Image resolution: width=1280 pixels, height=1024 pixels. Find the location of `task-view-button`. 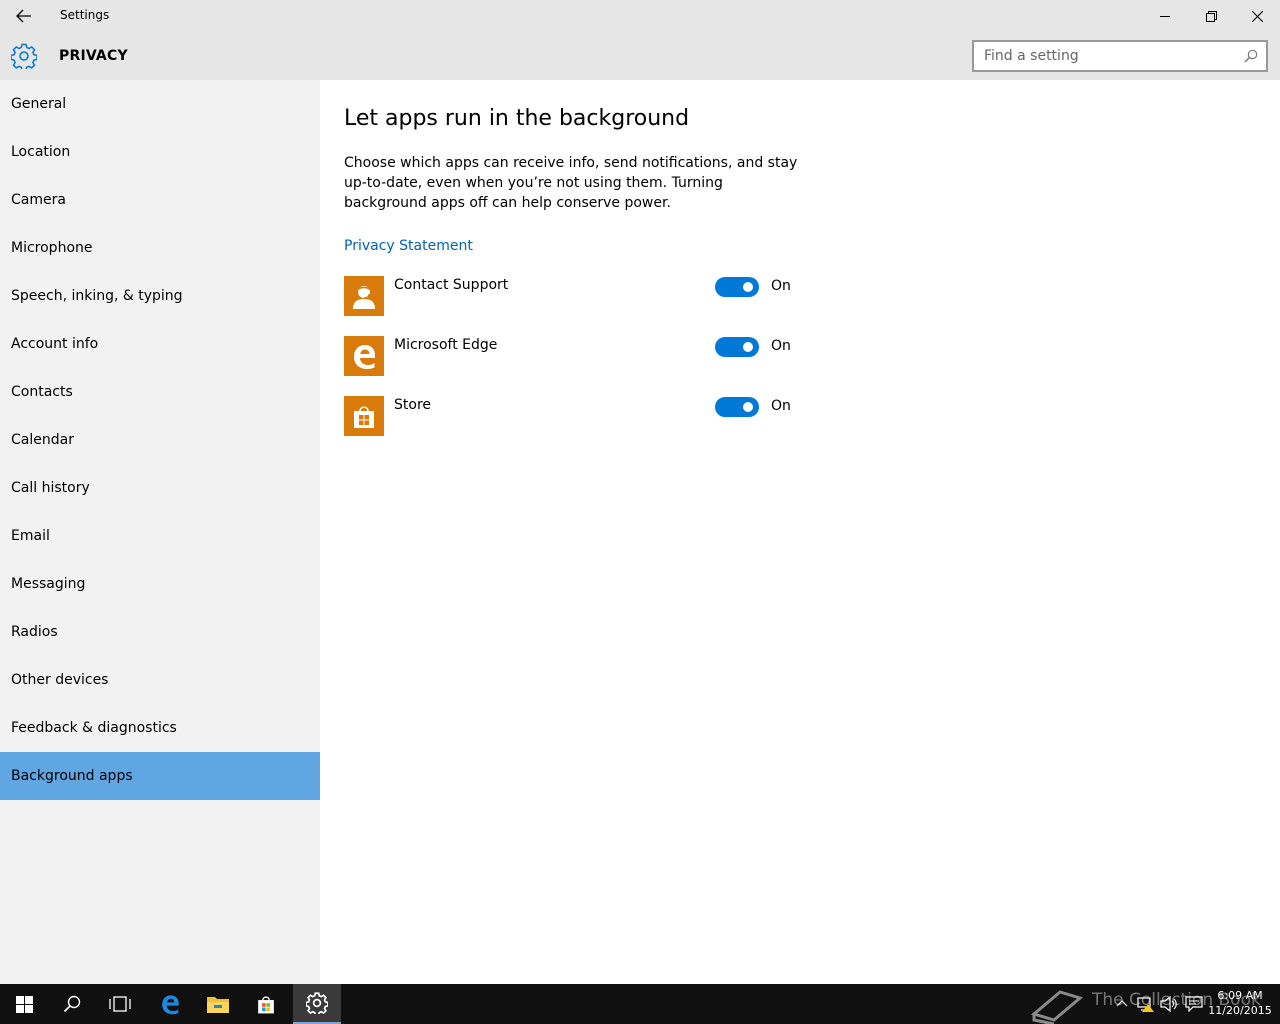

task-view-button is located at coordinates (120, 1004).